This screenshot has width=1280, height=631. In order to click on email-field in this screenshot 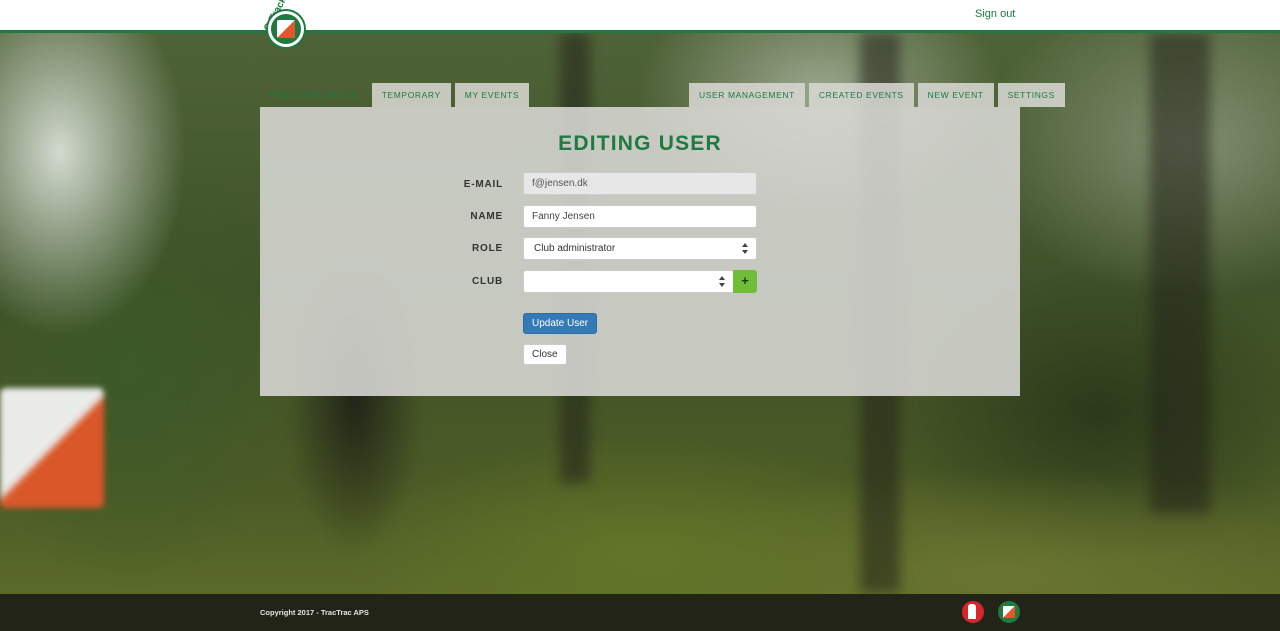, I will do `click(640, 183)`.